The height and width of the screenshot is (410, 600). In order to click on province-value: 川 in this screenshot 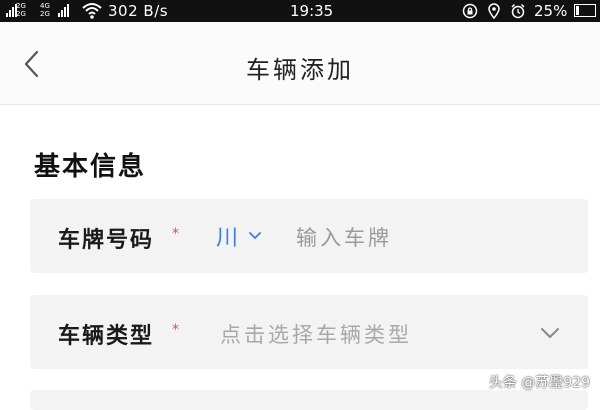, I will do `click(227, 238)`.